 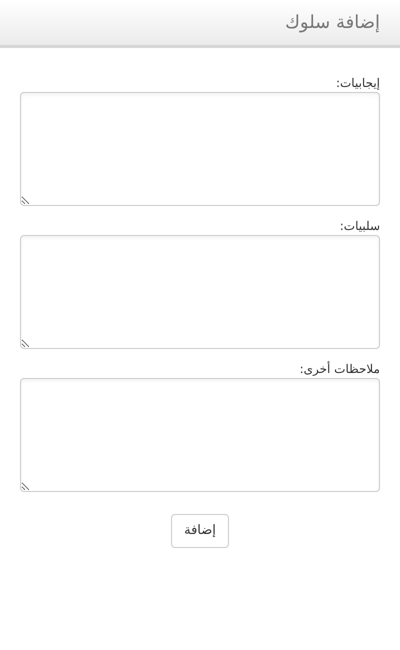 I want to click on field-label: سلبيات:, so click(x=359, y=226).